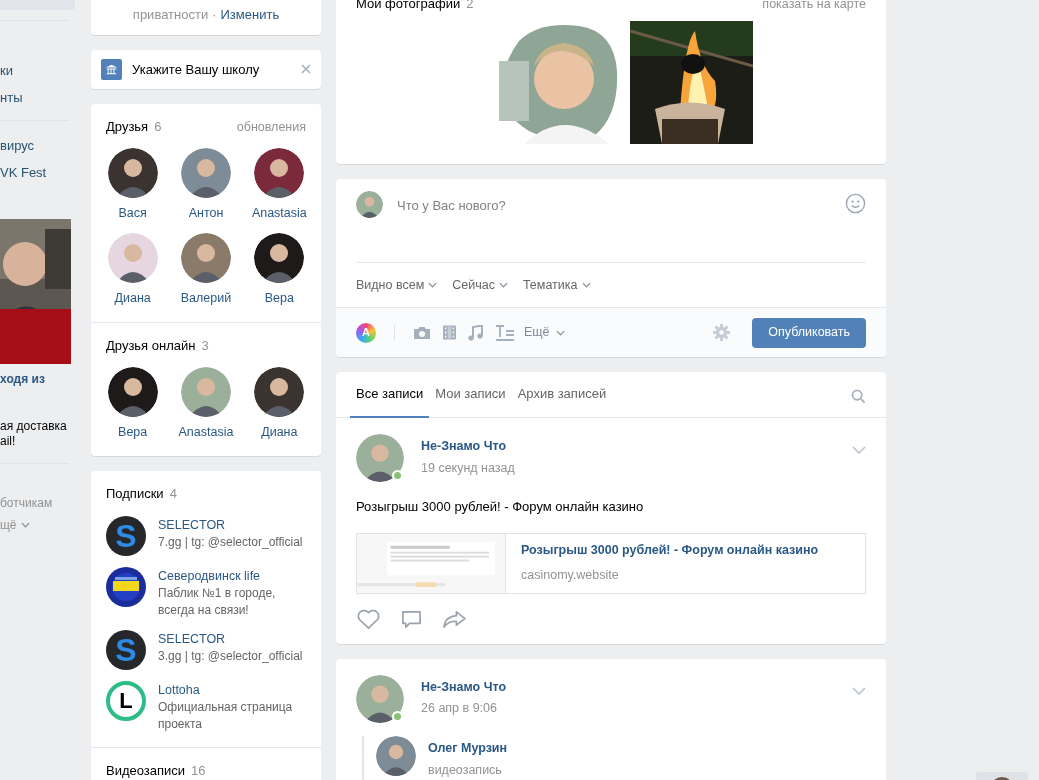 Image resolution: width=1039 pixels, height=780 pixels. Describe the element at coordinates (562, 395) in the screenshot. I see `feed-tab: Архив записей` at that location.